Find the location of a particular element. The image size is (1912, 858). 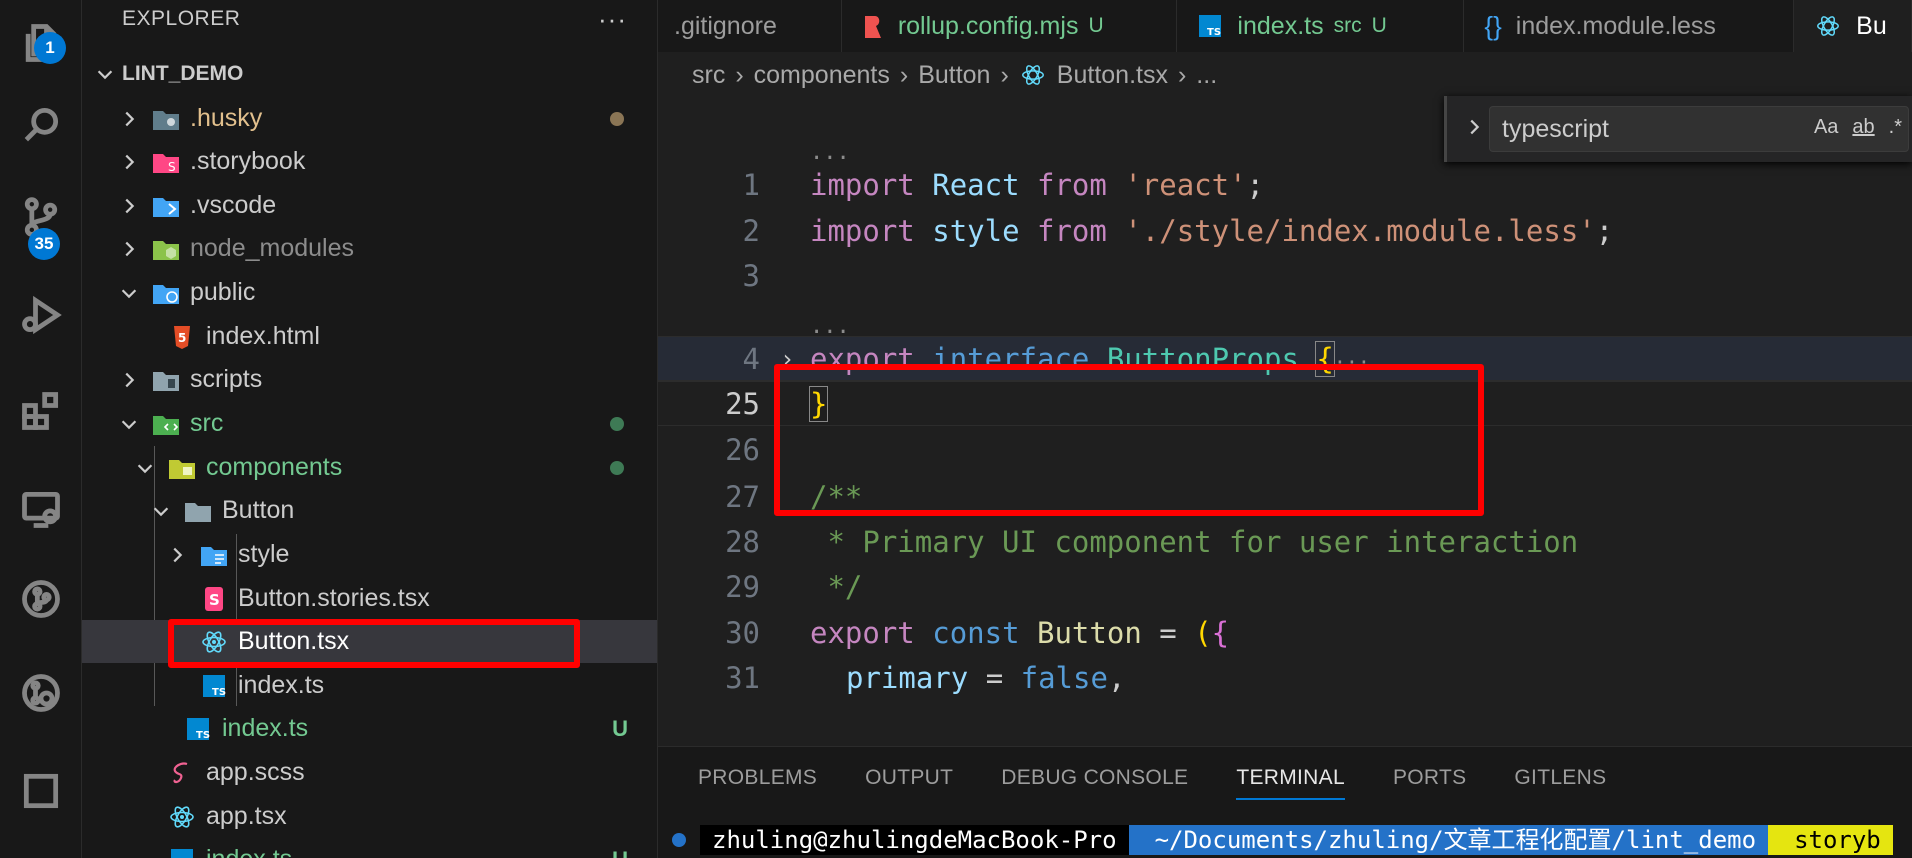

tree-item-vscode: .vscode is located at coordinates (369, 205).